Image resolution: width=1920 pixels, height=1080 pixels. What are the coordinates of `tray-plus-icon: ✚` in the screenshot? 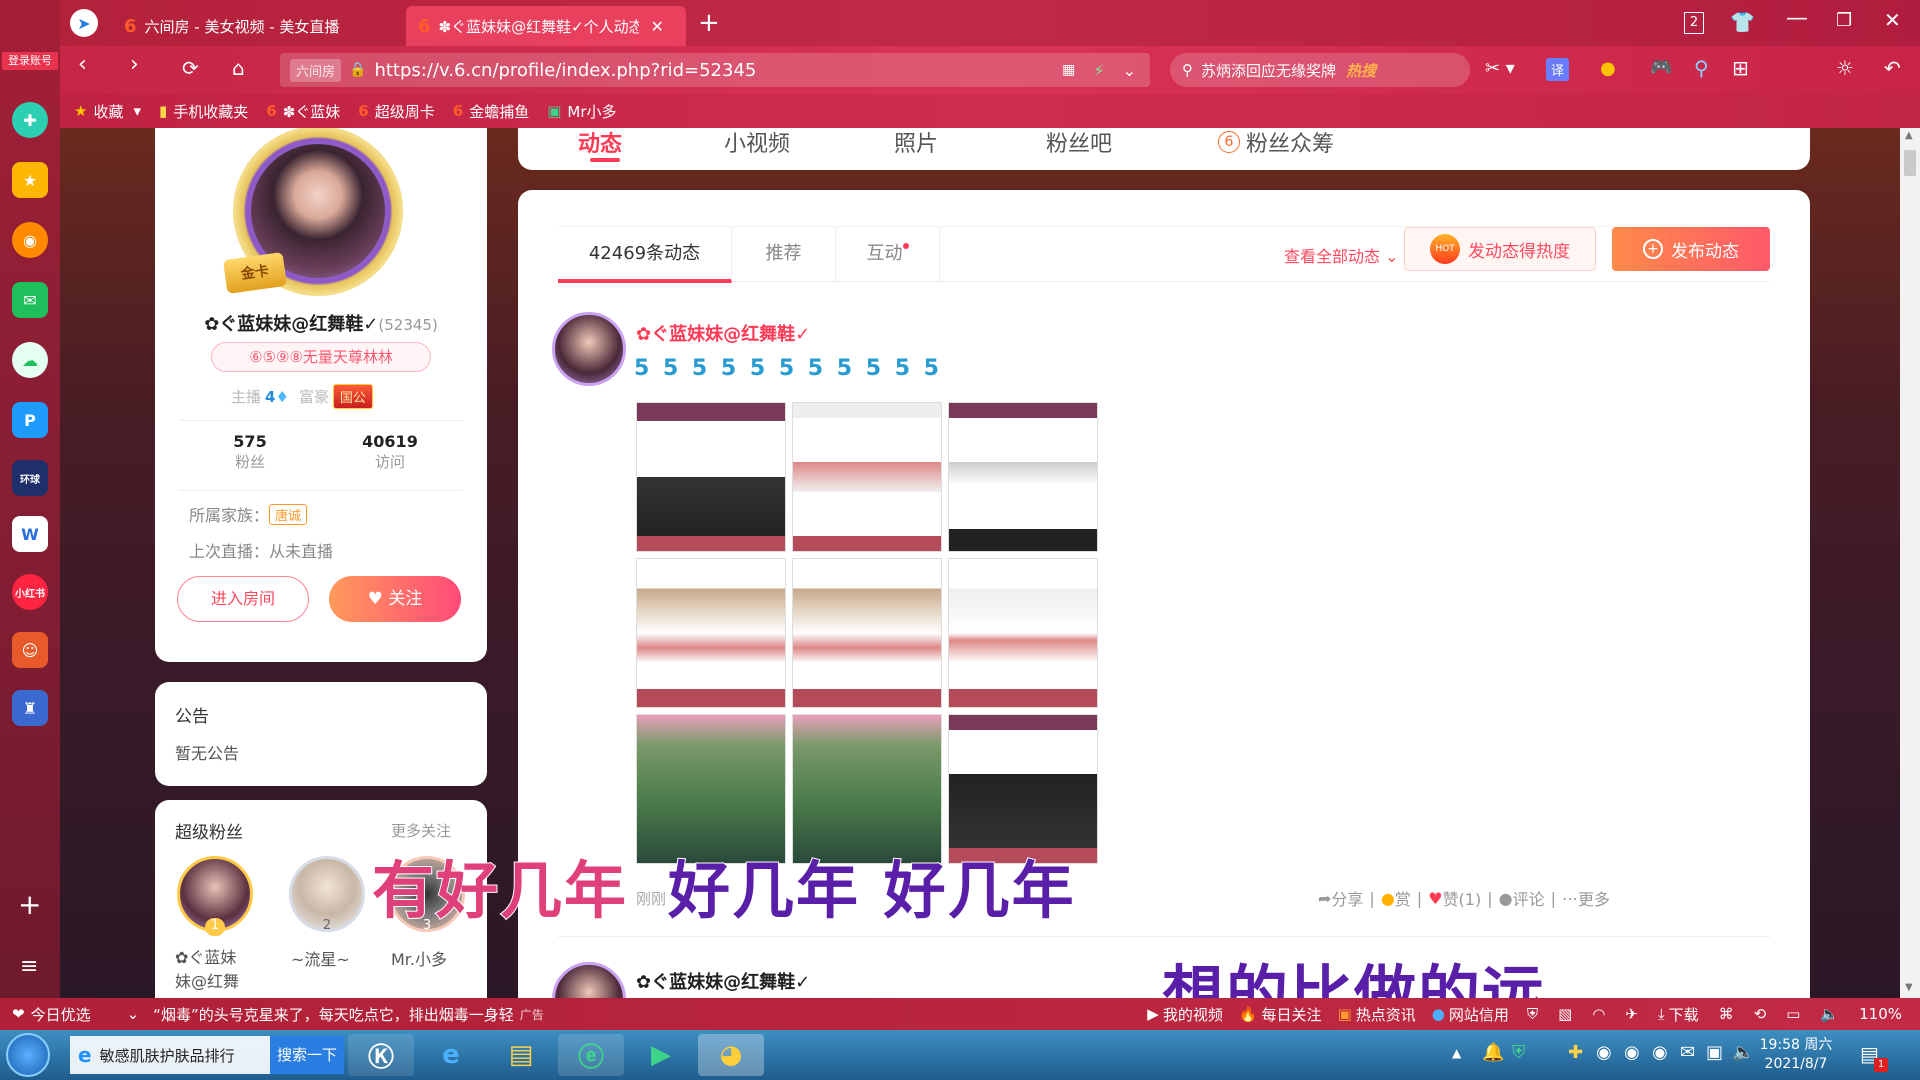 It's located at (1575, 1052).